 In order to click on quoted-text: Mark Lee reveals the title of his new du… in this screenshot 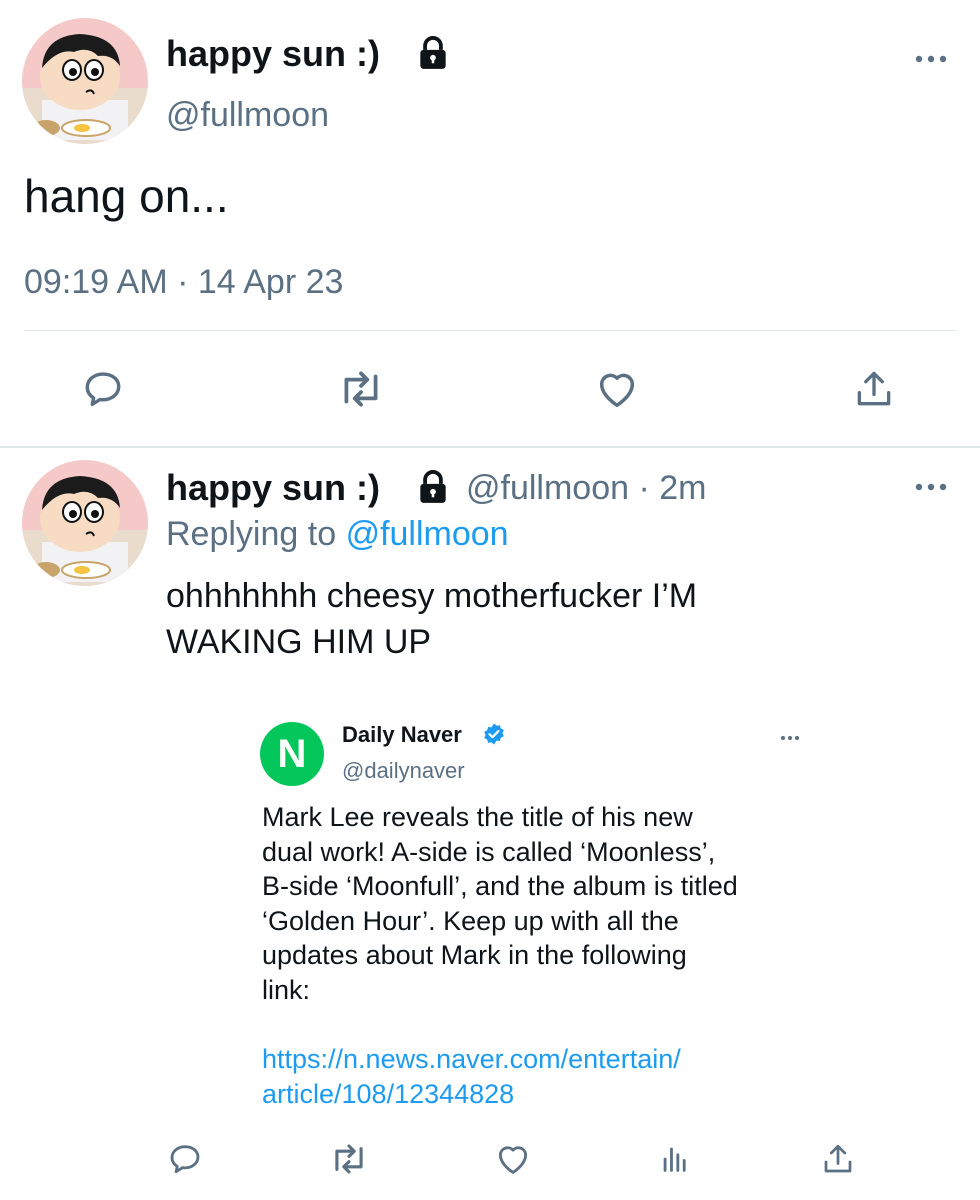, I will do `click(500, 903)`.